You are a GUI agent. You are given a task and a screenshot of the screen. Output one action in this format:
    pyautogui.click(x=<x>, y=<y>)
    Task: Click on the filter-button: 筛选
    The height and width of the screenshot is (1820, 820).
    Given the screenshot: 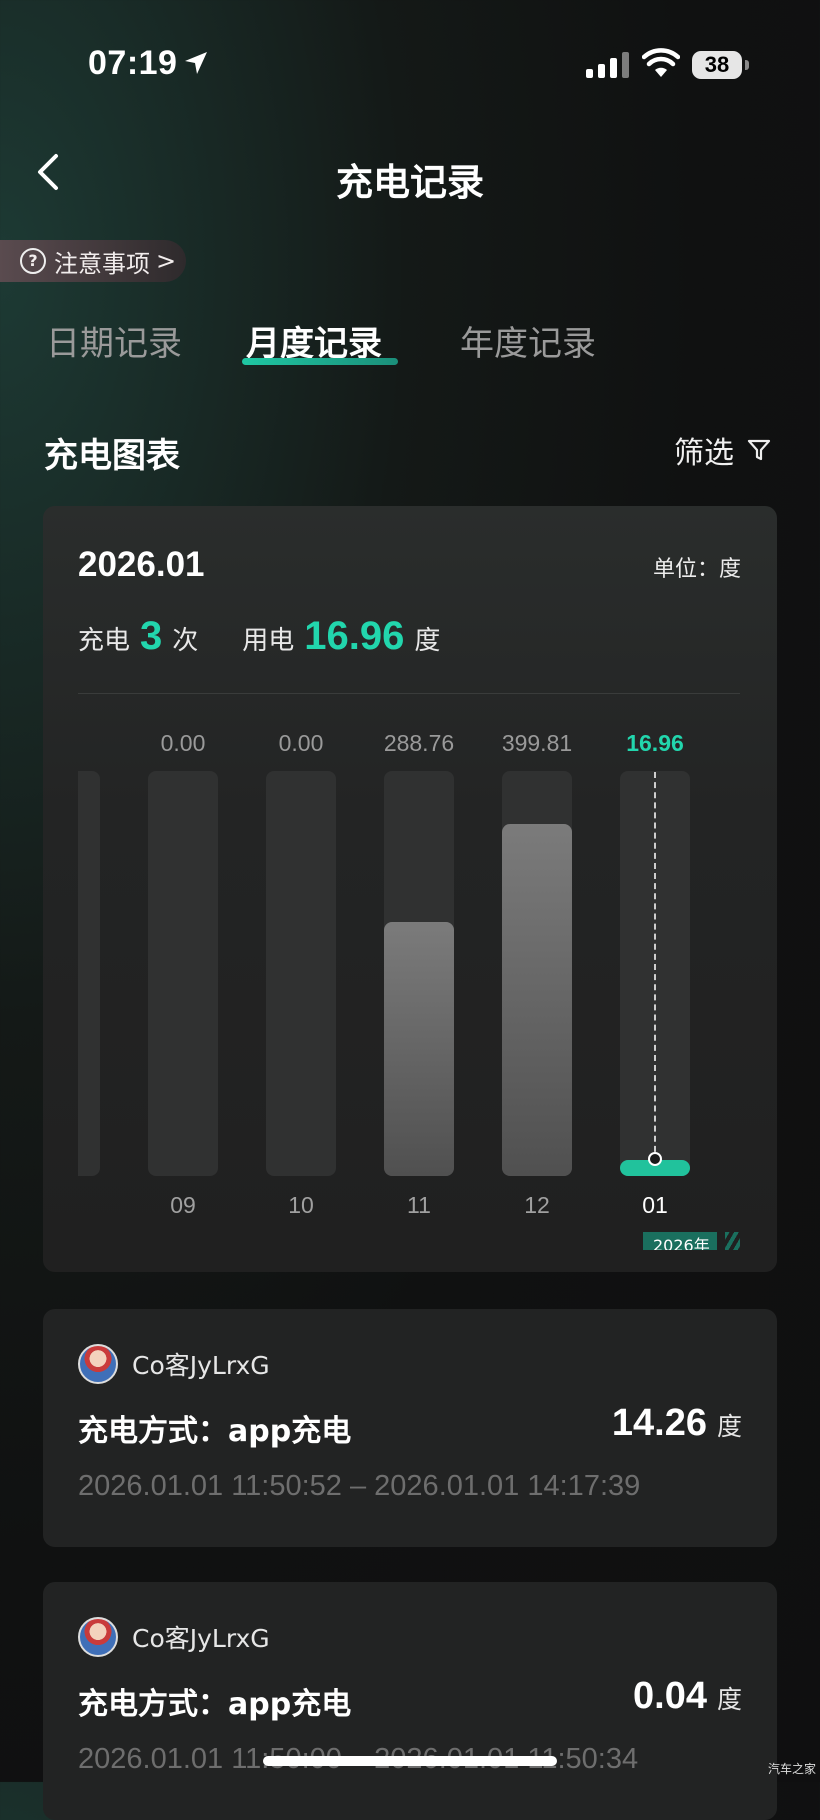 What is the action you would take?
    pyautogui.click(x=723, y=450)
    